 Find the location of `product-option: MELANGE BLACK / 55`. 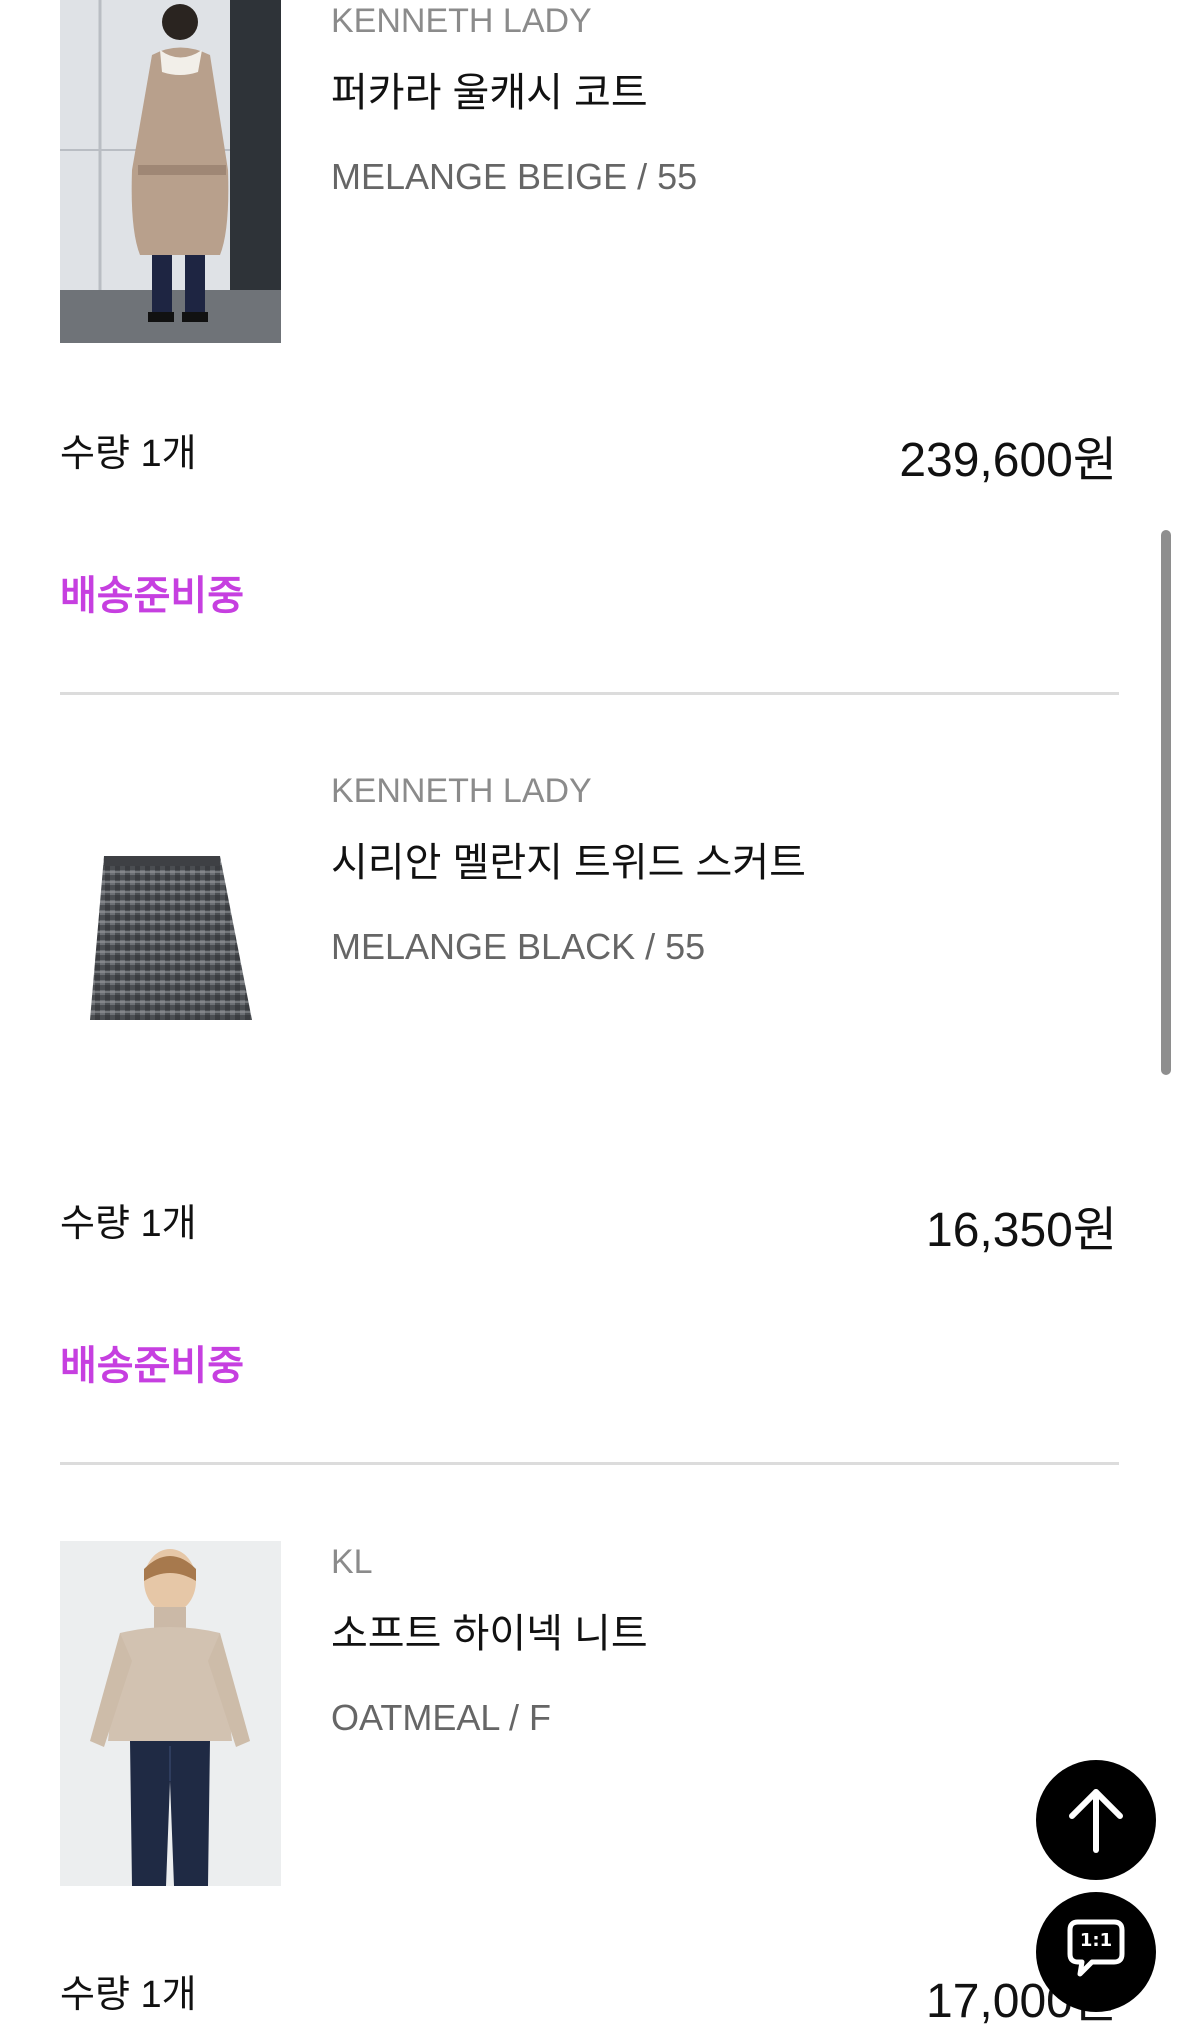

product-option: MELANGE BLACK / 55 is located at coordinates (518, 946).